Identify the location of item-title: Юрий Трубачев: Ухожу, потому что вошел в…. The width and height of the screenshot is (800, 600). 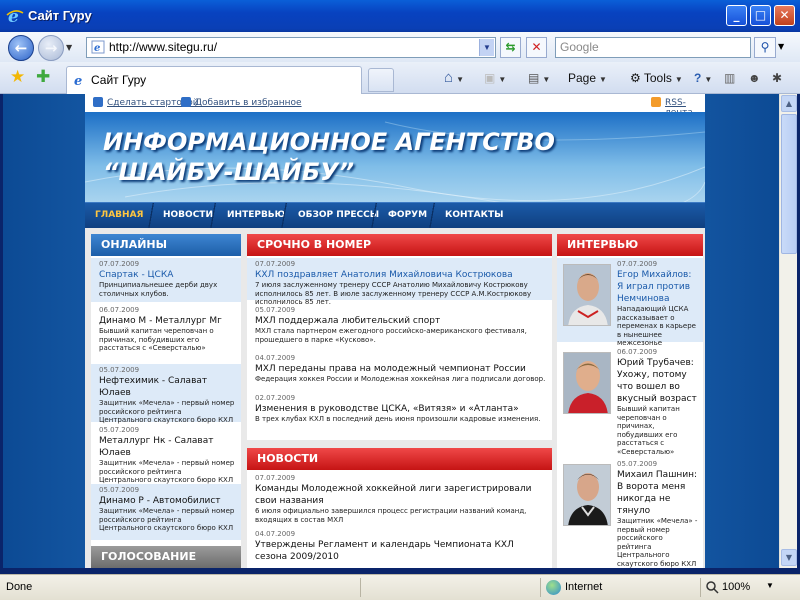
(658, 381).